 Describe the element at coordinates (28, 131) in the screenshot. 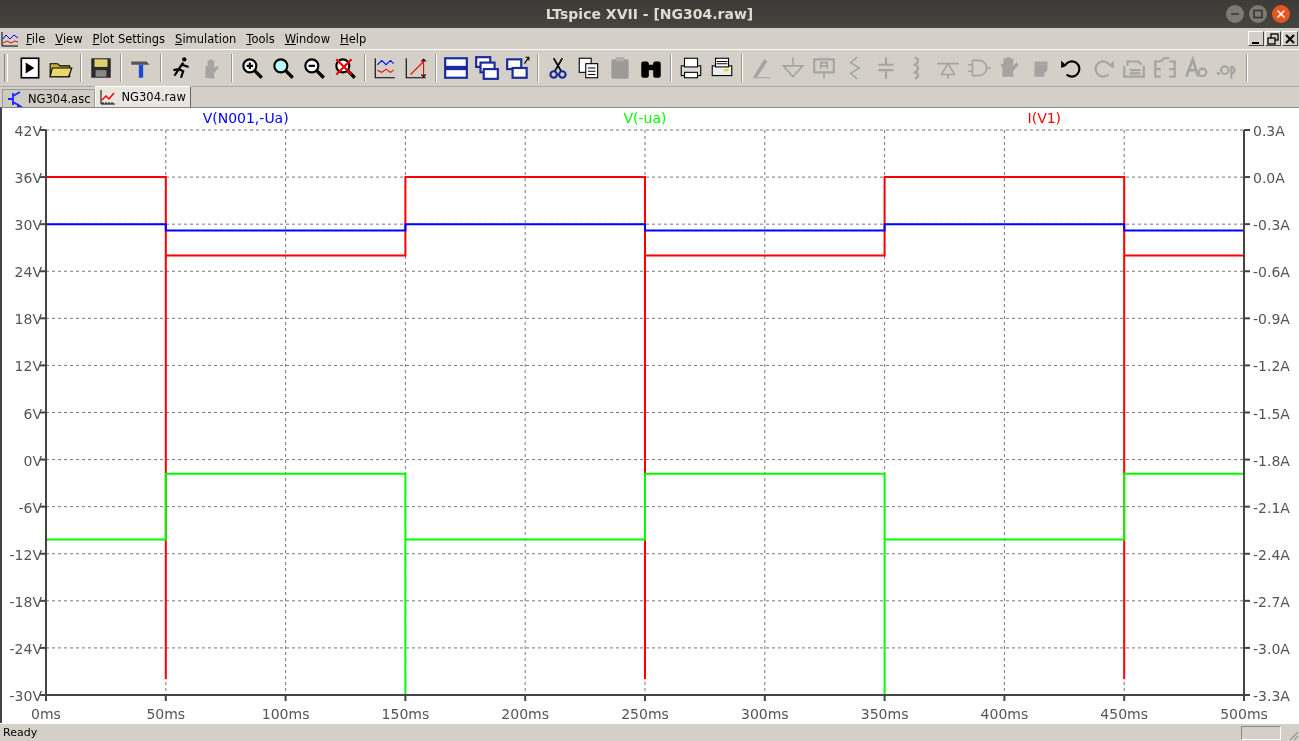

I see `y-axis-label: 42V` at that location.